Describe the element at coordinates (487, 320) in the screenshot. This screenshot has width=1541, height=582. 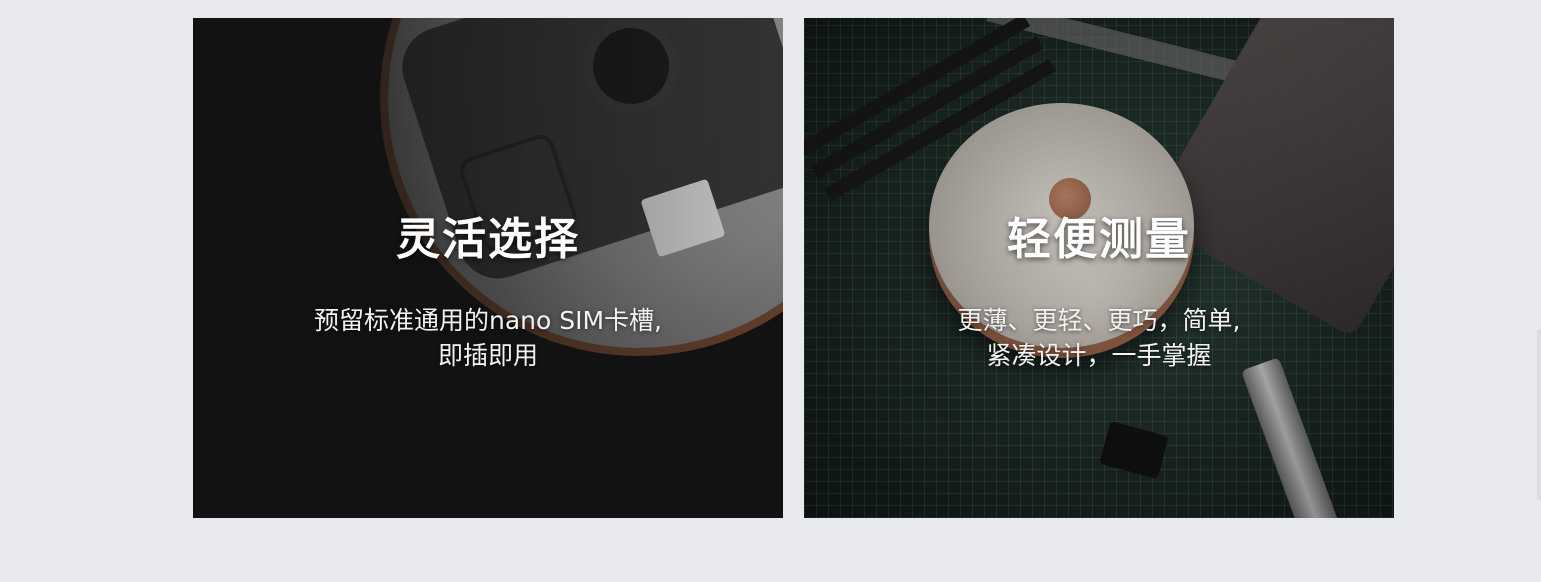
I see `card-description-line: 预留标准通用的nano SIM卡槽,` at that location.